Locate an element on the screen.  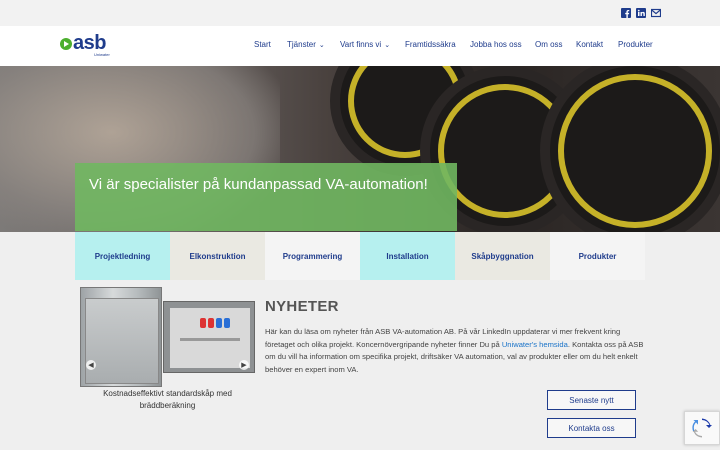
product-carousel: ◀ ▶ is located at coordinates (167, 337).